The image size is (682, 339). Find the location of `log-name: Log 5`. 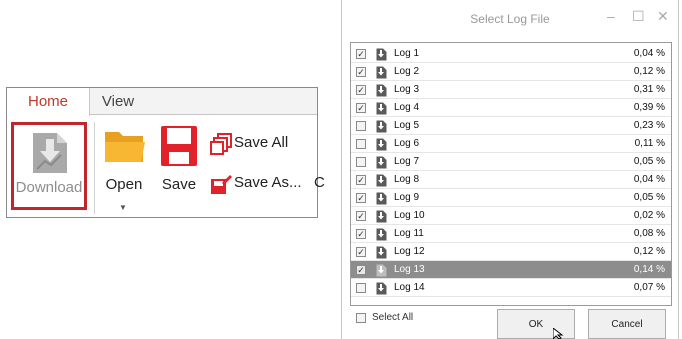

log-name: Log 5 is located at coordinates (407, 125).